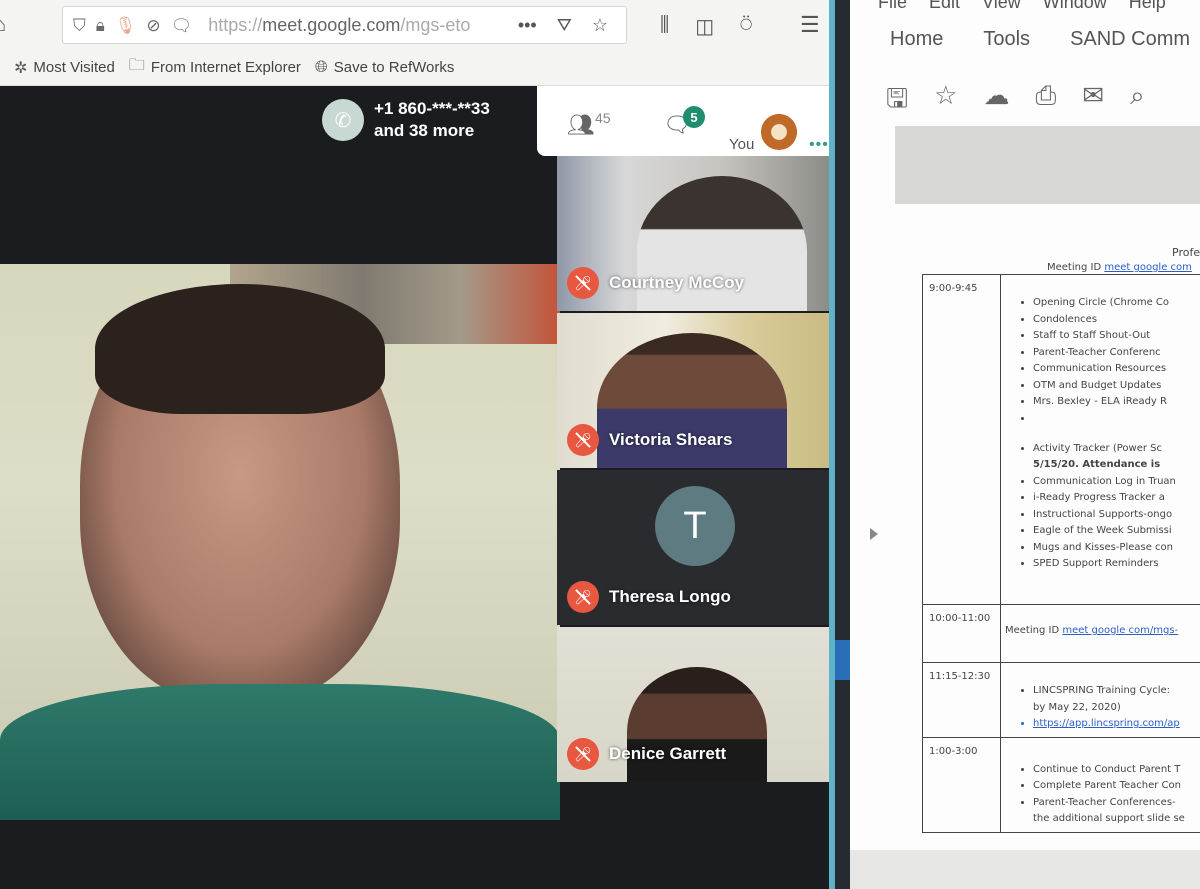 The height and width of the screenshot is (889, 1200). Describe the element at coordinates (892, 6) in the screenshot. I see `menu-file: File` at that location.